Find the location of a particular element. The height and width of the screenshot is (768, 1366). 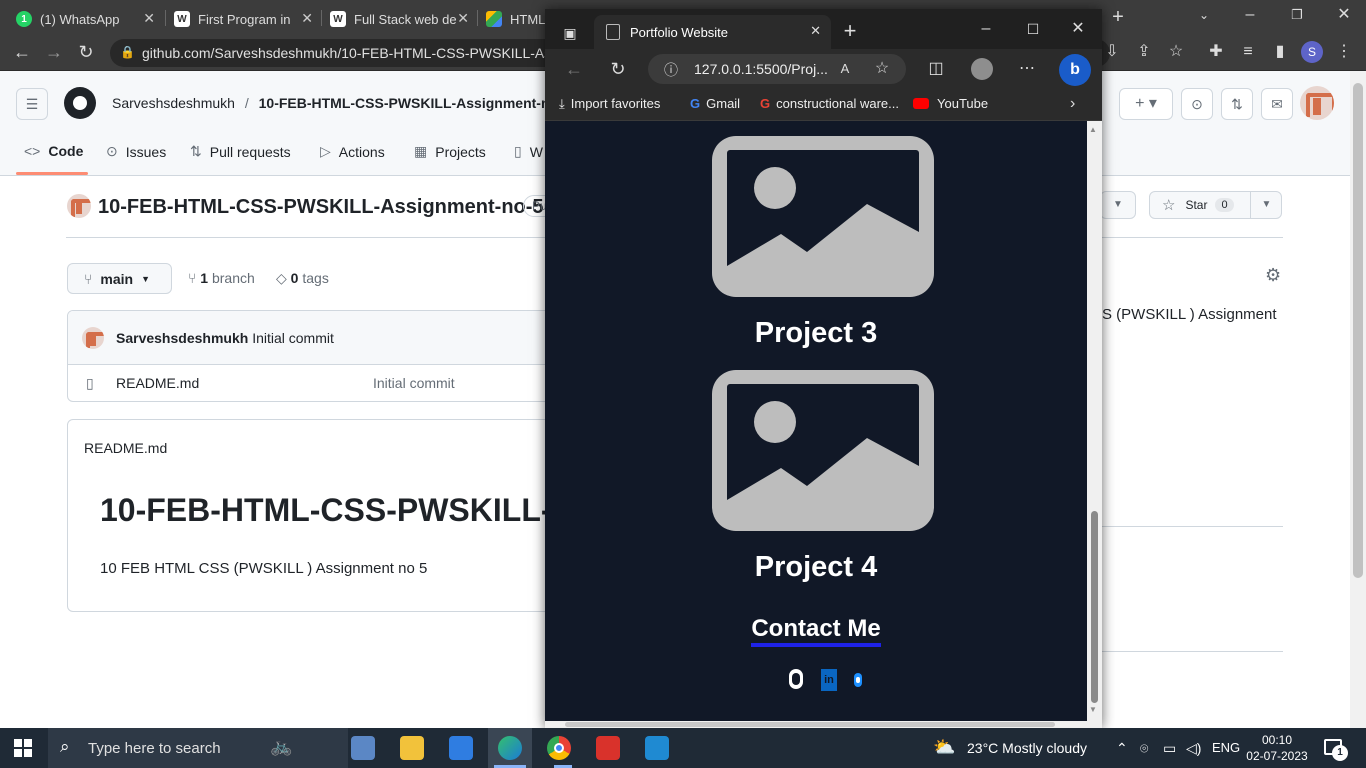

windows-start-icon is located at coordinates (23, 748).